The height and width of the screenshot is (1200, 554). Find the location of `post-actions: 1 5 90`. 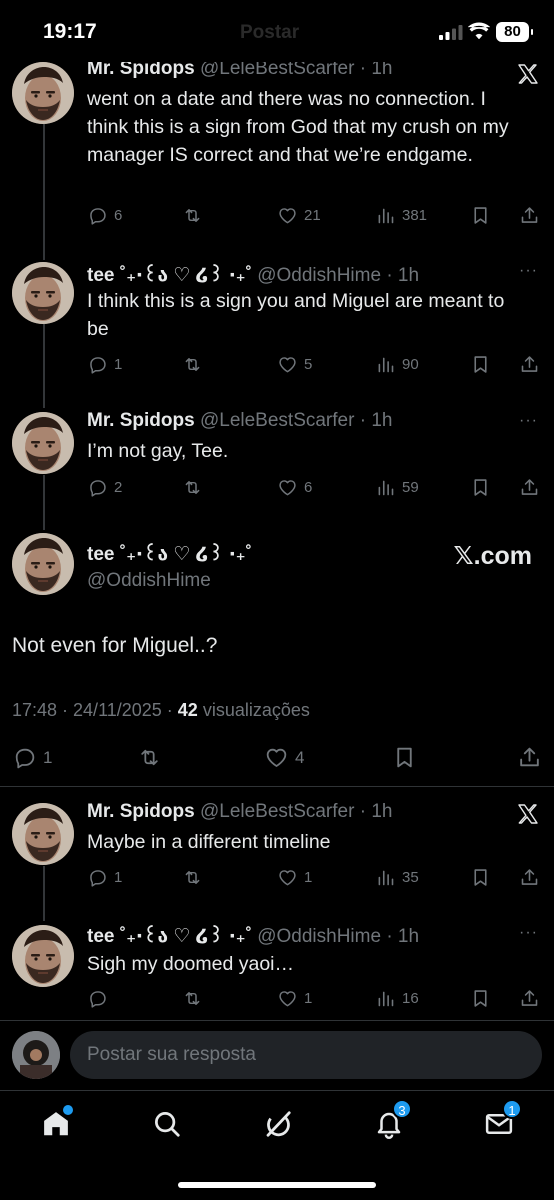

post-actions: 1 5 90 is located at coordinates (314, 366).